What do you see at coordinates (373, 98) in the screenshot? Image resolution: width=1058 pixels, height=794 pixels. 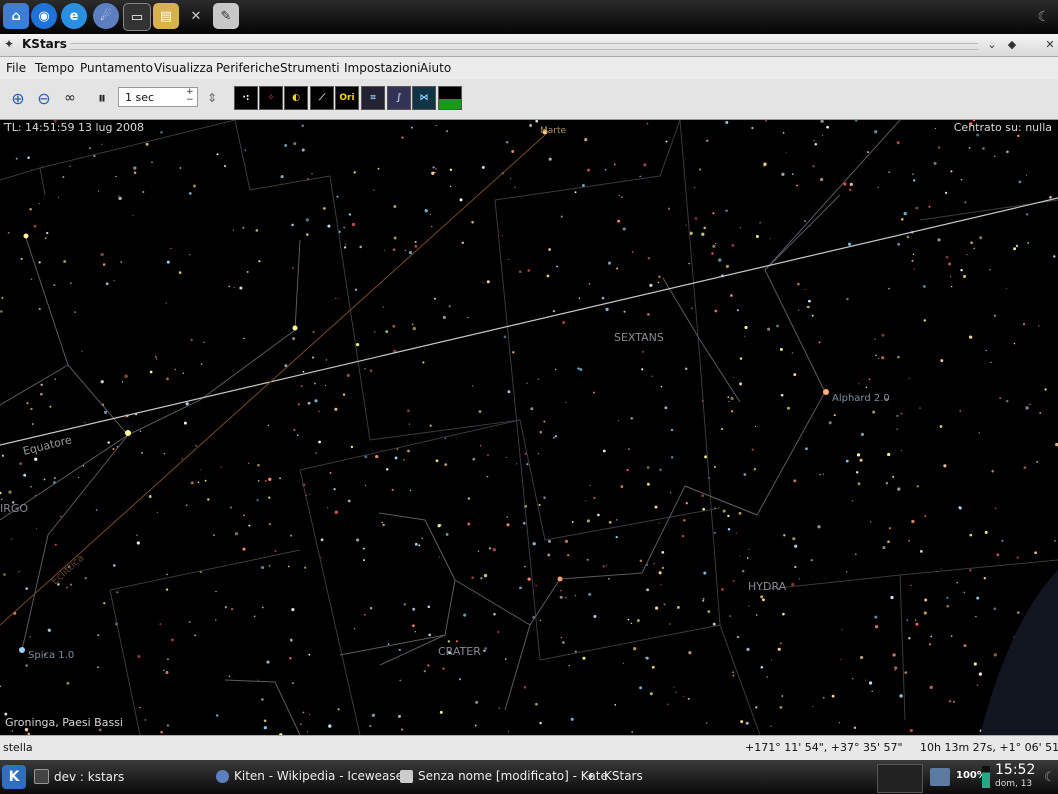 I see `constellation-boundaries-icon: ⌗` at bounding box center [373, 98].